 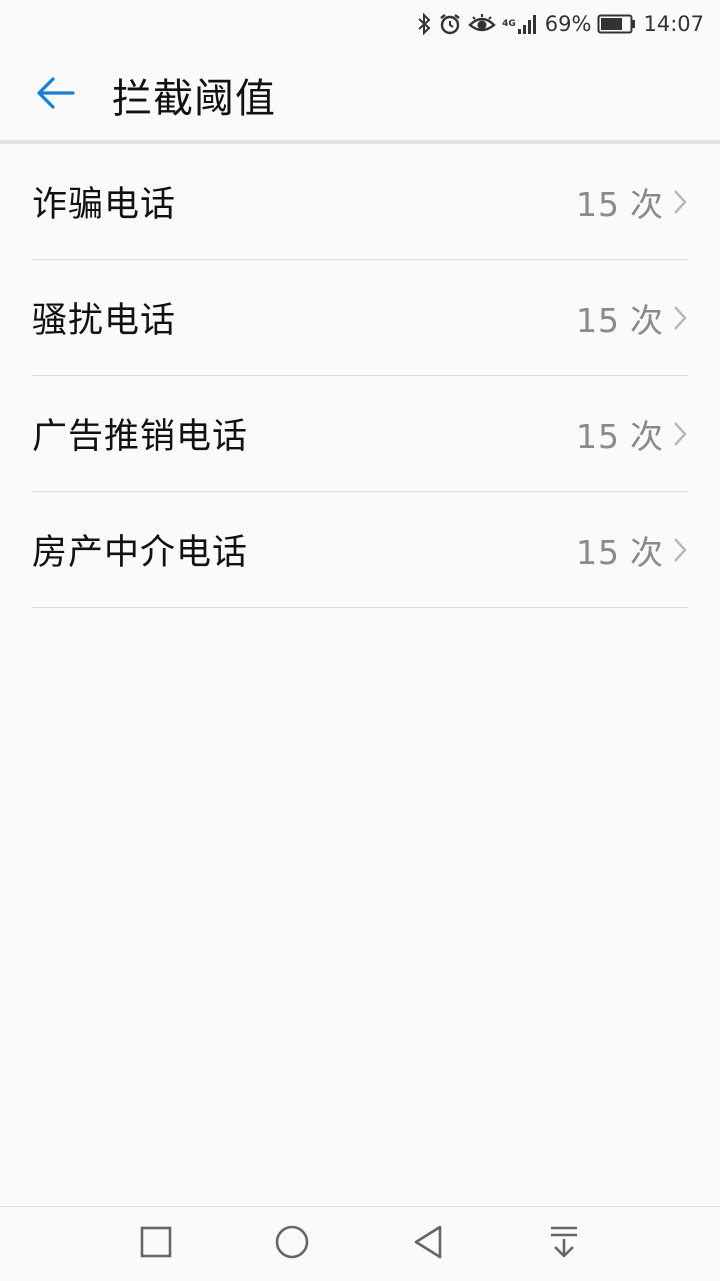 I want to click on list-item-fraud-calls: 诈骗电话 15 次, so click(x=360, y=202).